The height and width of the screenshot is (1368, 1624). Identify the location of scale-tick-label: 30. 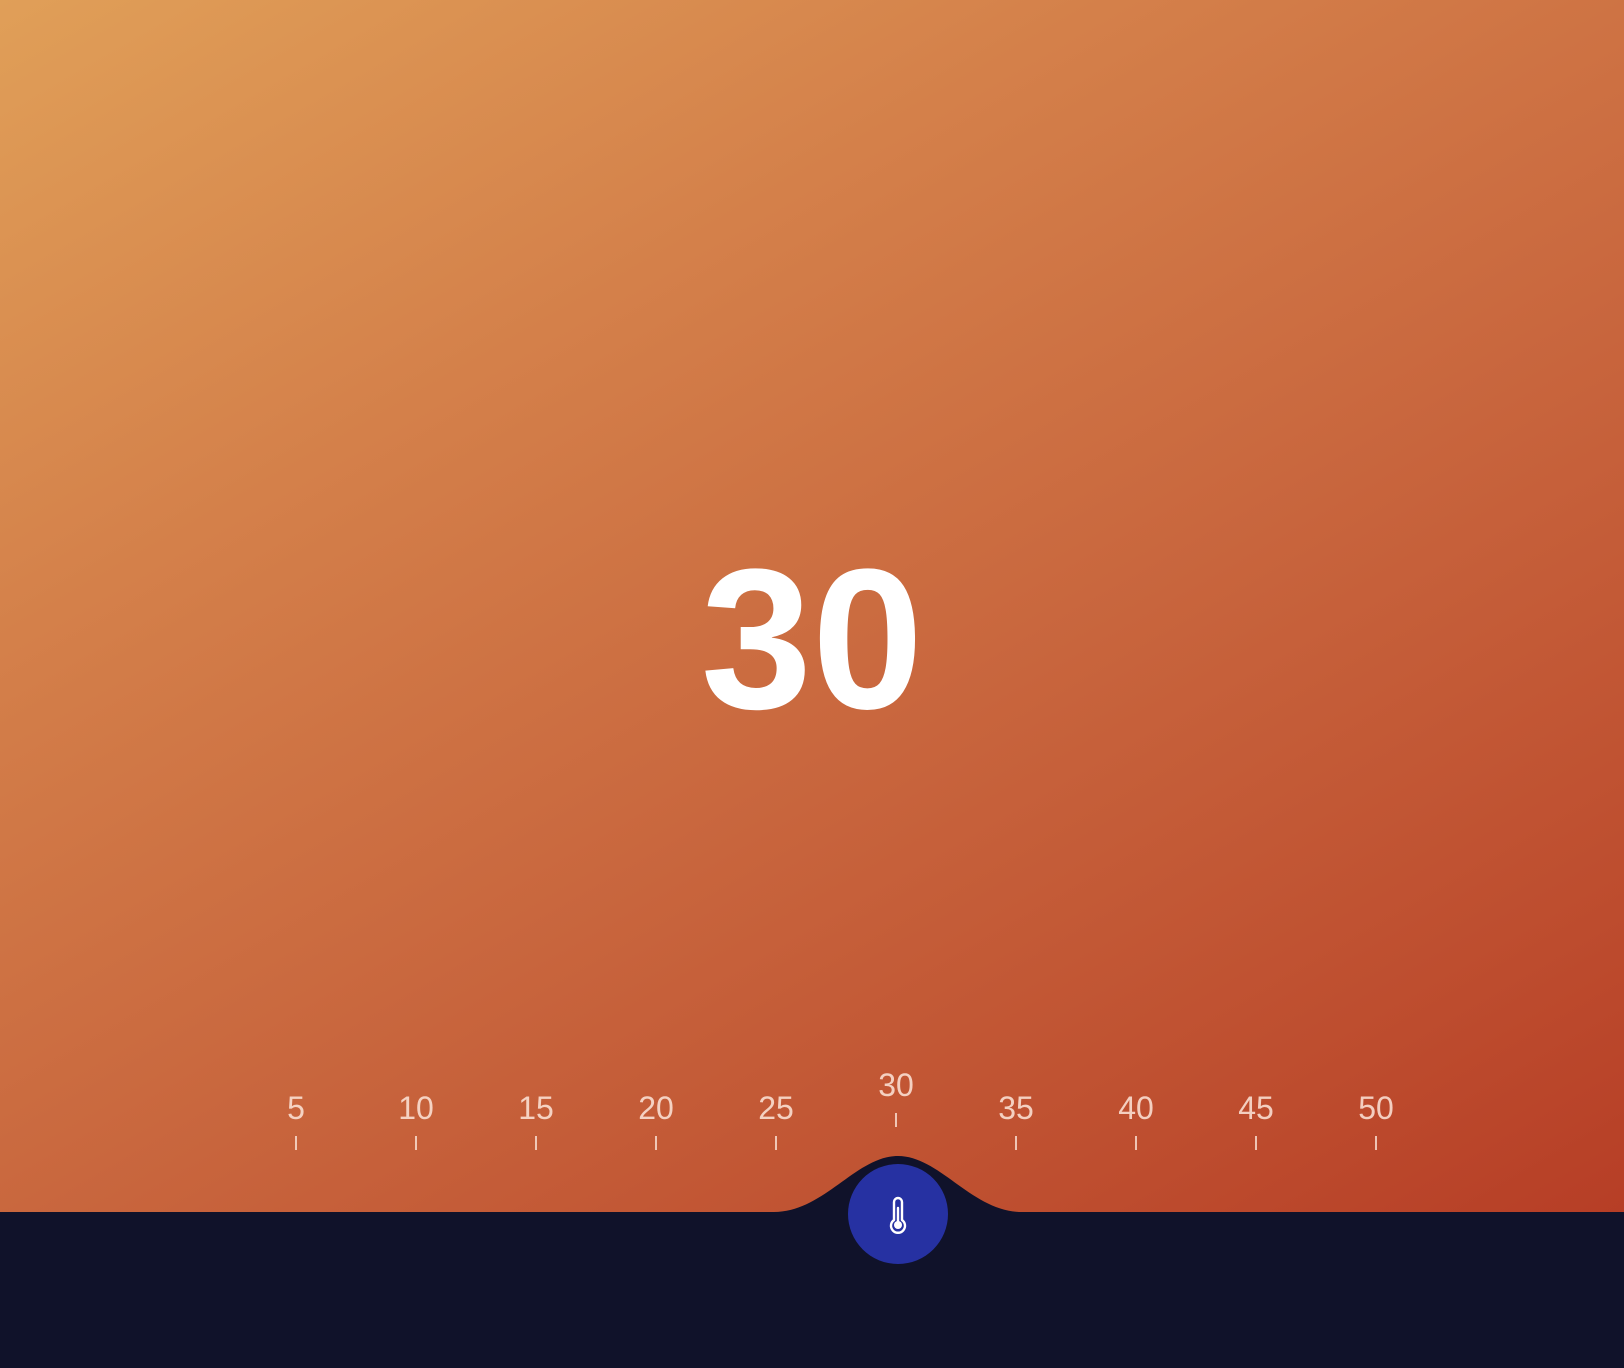
(896, 1085).